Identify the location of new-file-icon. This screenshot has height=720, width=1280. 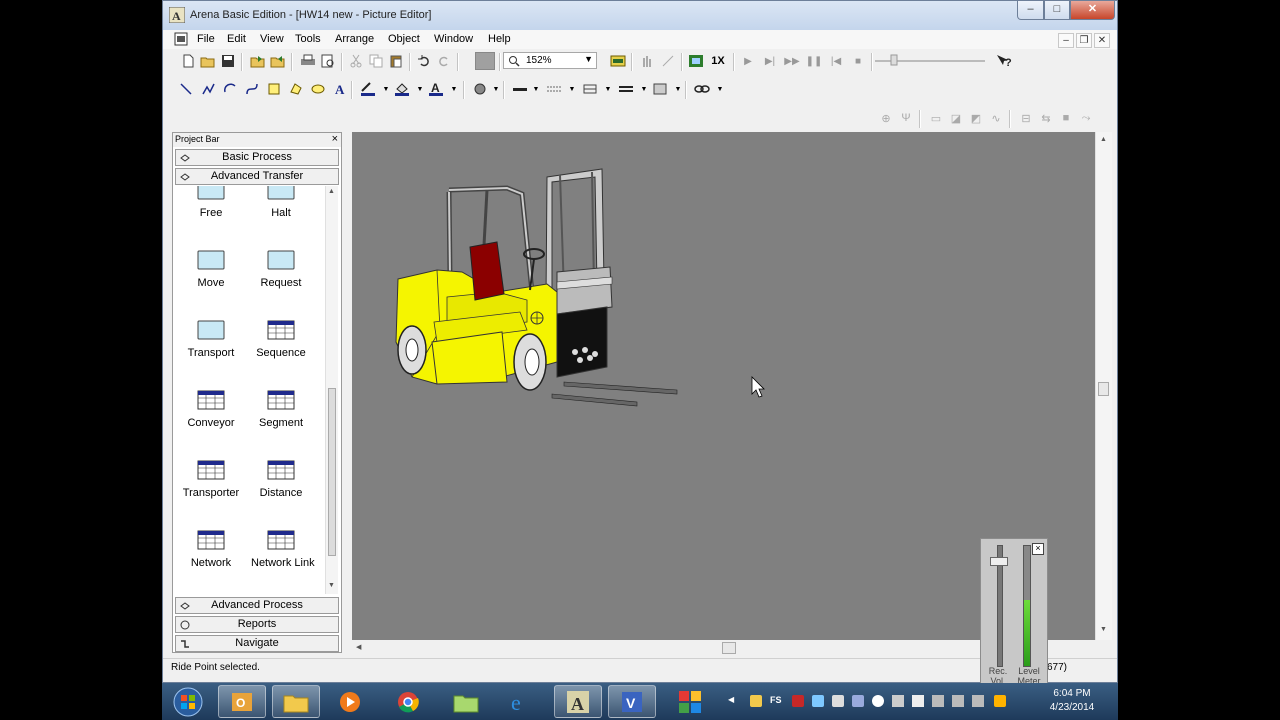
(188, 61).